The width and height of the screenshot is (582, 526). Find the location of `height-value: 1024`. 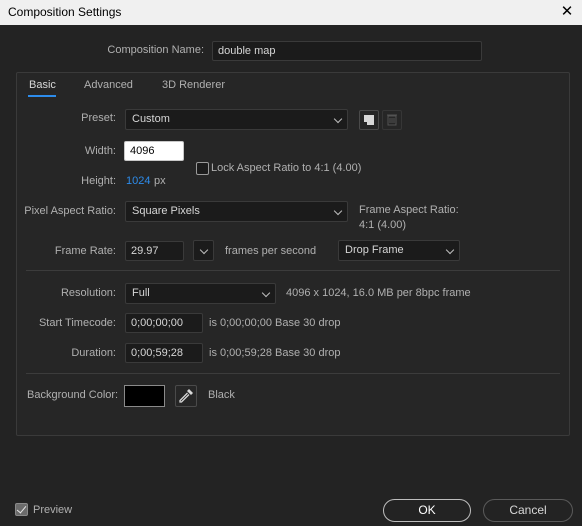

height-value: 1024 is located at coordinates (138, 181).